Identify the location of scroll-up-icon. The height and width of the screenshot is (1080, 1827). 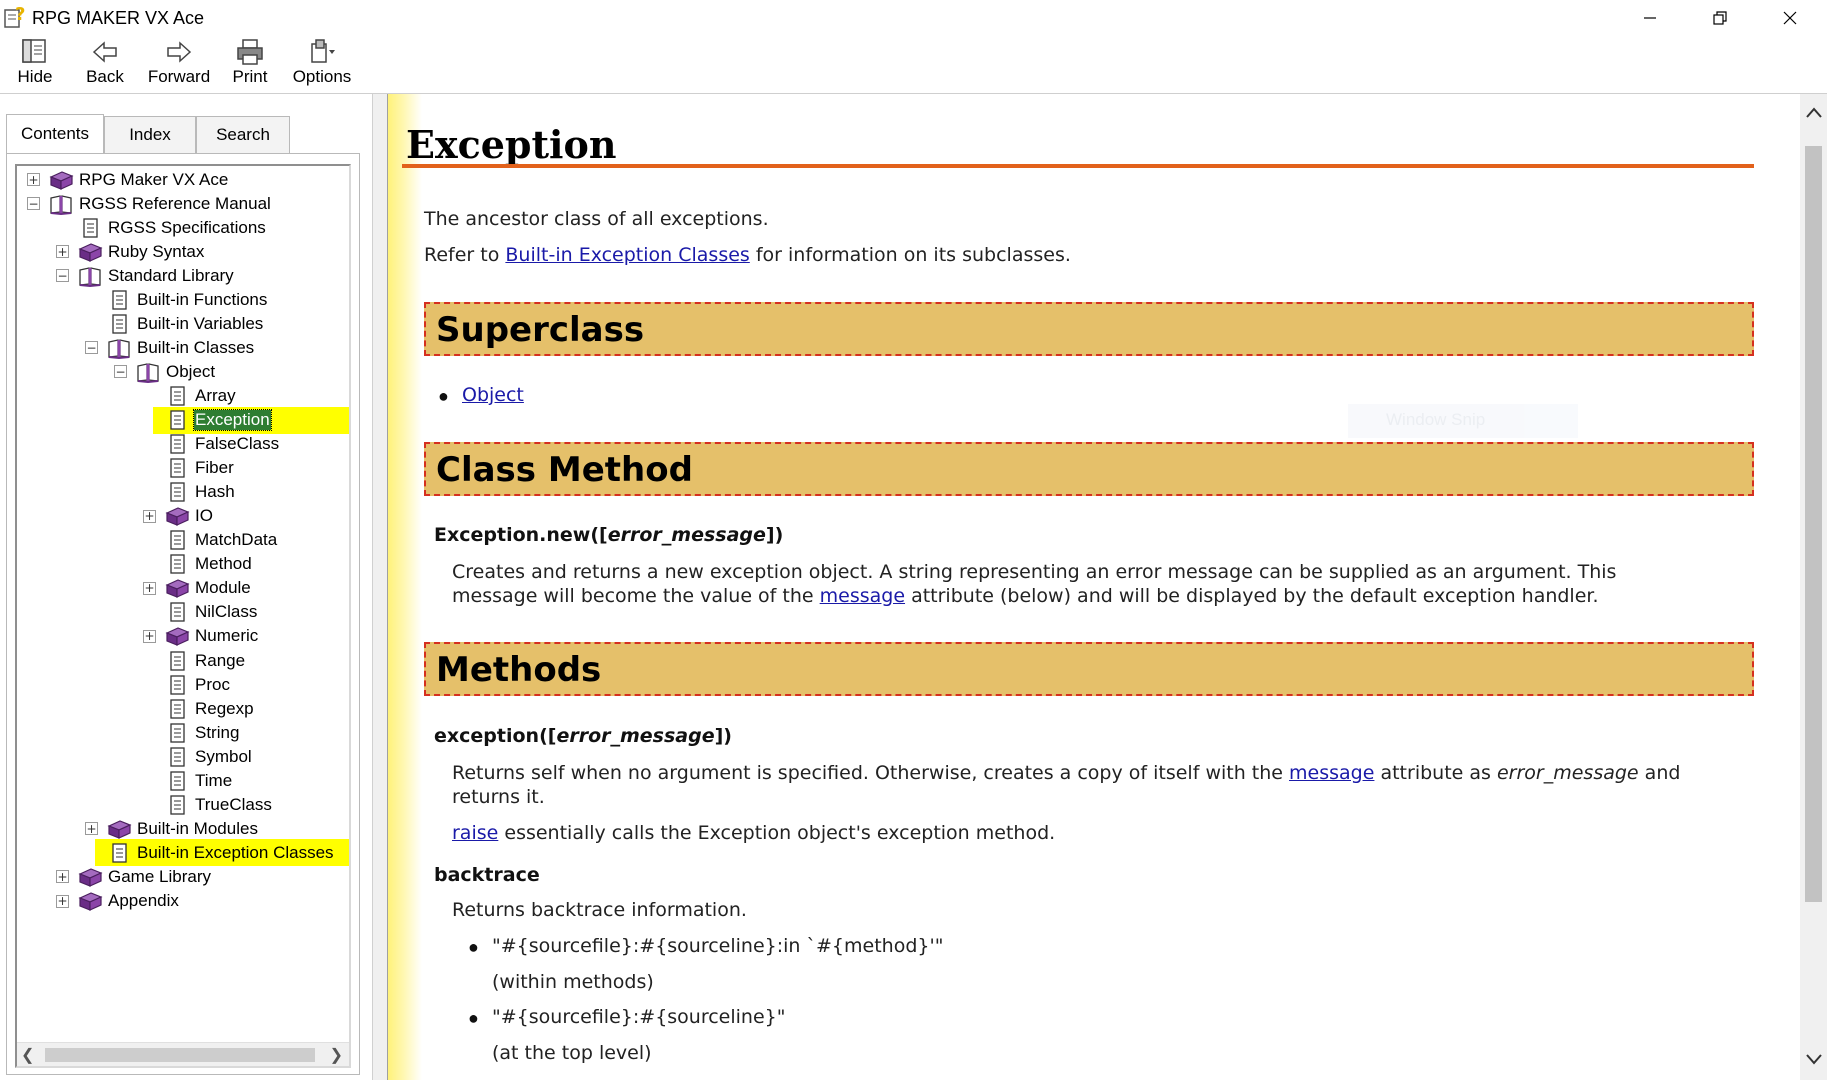
(1814, 113).